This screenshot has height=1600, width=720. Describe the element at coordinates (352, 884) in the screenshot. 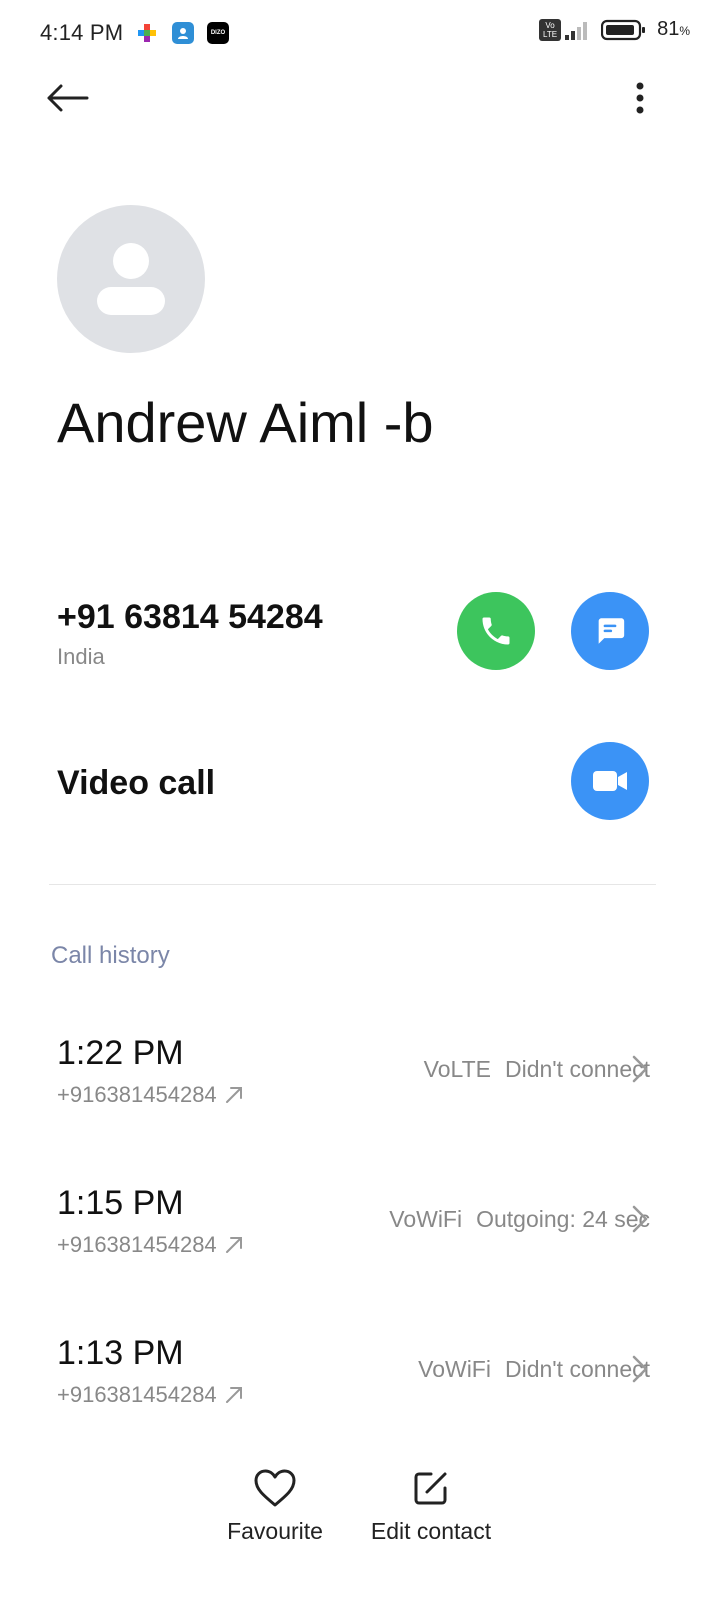

I see `divider` at that location.